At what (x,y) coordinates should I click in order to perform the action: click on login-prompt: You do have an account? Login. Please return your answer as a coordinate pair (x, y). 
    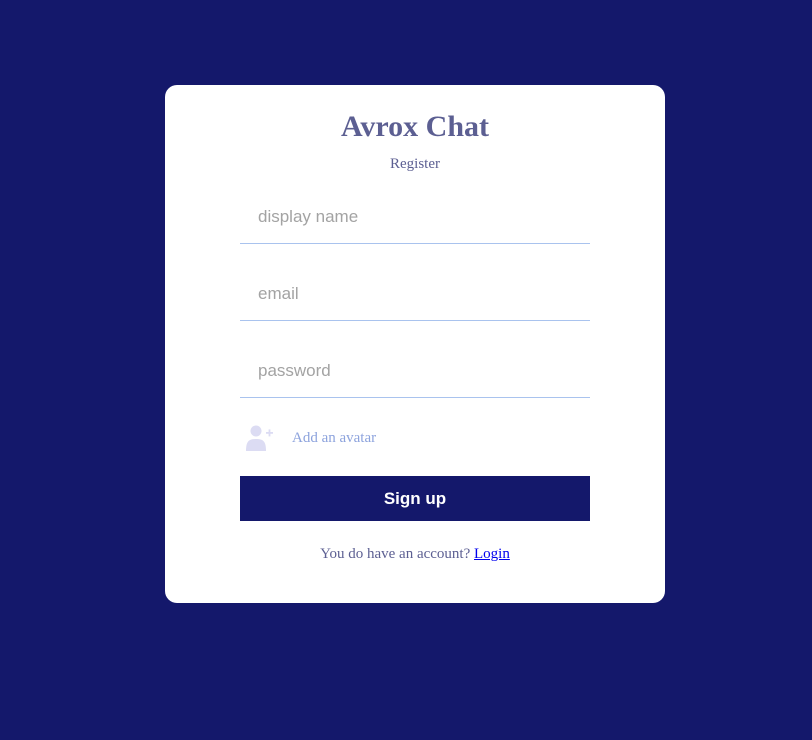
    Looking at the image, I should click on (415, 554).